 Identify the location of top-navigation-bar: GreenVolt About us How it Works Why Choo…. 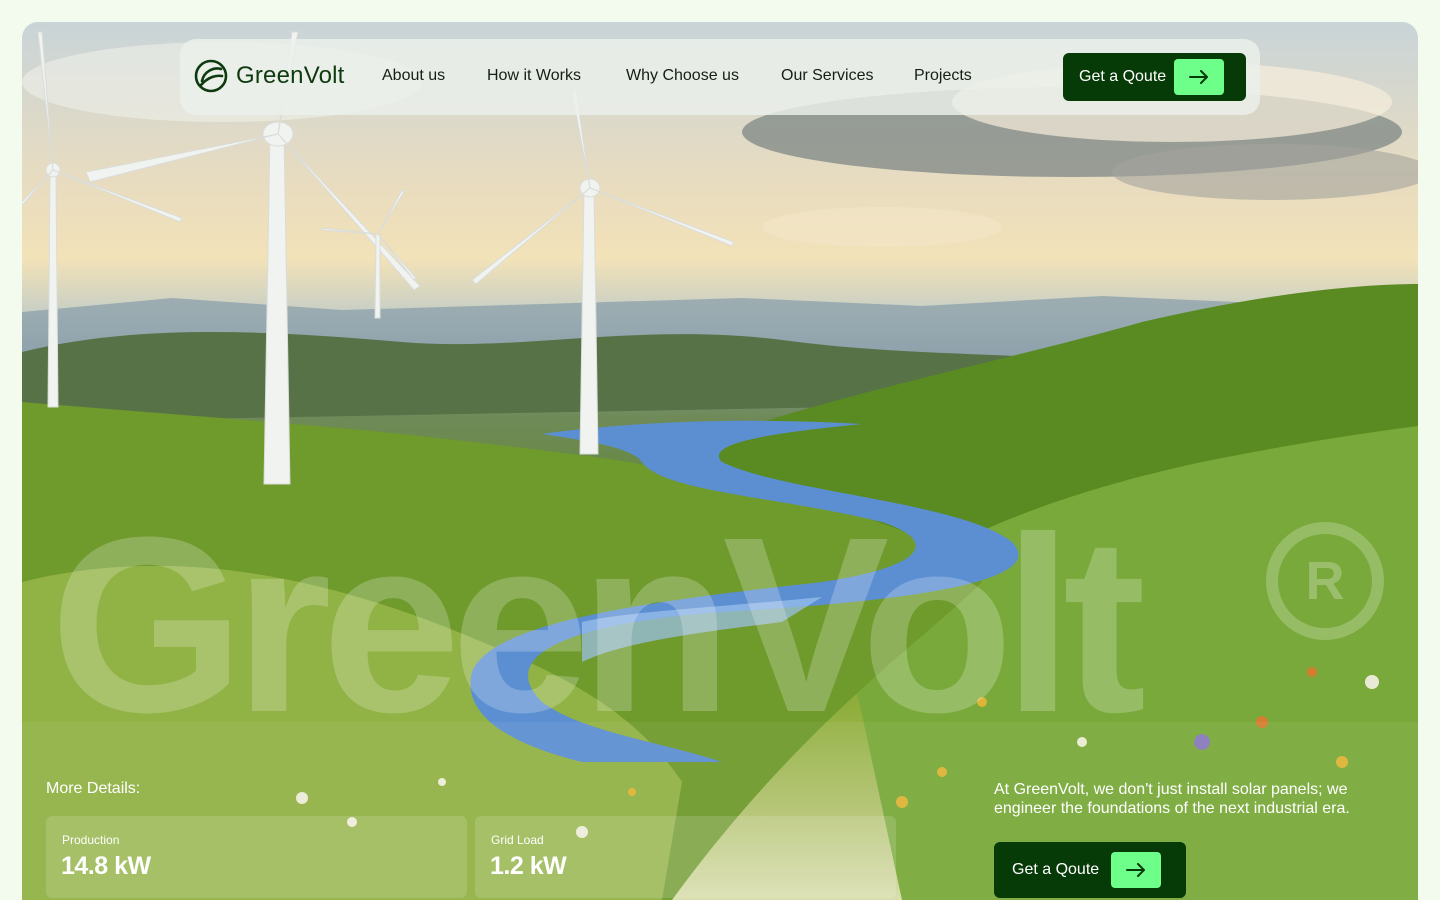
(720, 77).